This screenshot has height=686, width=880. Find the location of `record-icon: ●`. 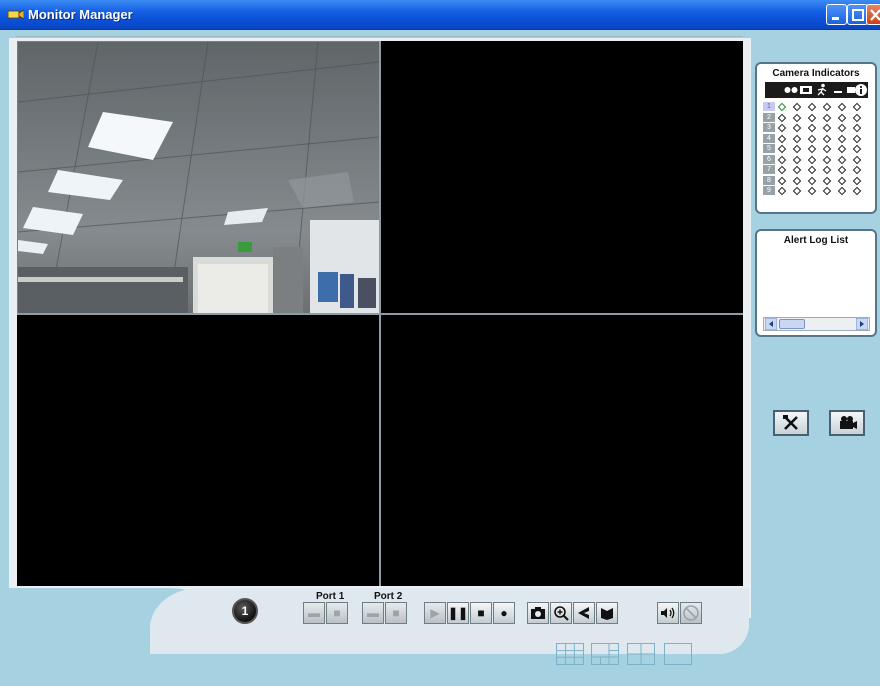

record-icon: ● is located at coordinates (504, 613).